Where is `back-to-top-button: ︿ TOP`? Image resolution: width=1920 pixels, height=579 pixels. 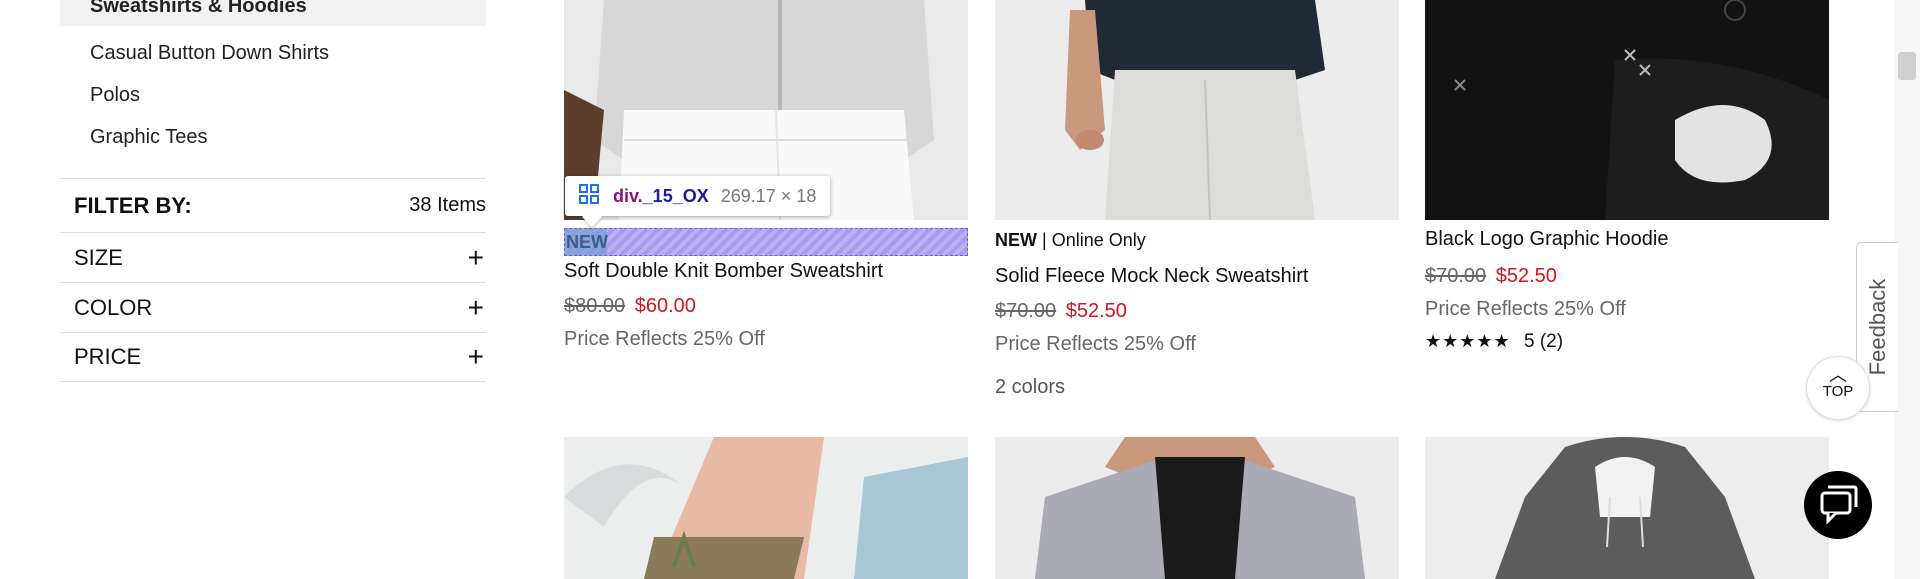
back-to-top-button: ︿ TOP is located at coordinates (1838, 388).